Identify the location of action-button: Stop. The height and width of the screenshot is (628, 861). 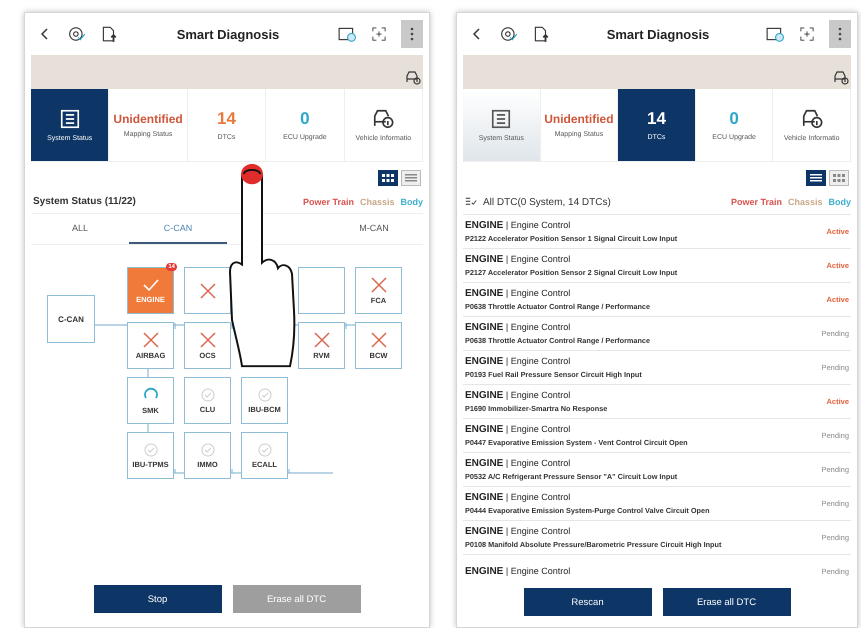
(158, 599).